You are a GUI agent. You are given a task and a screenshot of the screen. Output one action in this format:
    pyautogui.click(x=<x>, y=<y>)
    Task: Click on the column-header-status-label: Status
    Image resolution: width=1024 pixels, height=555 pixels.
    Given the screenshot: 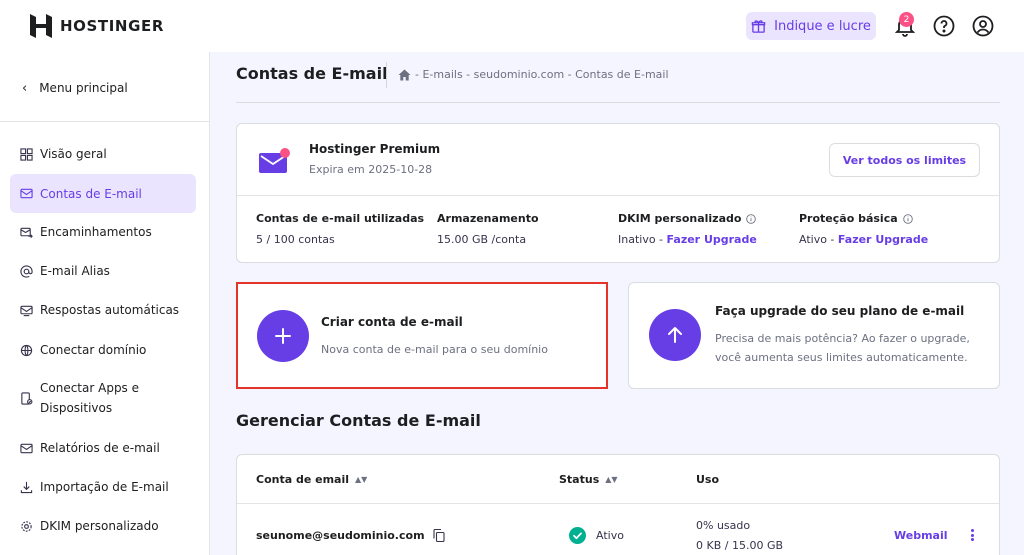 What is the action you would take?
    pyautogui.click(x=579, y=479)
    